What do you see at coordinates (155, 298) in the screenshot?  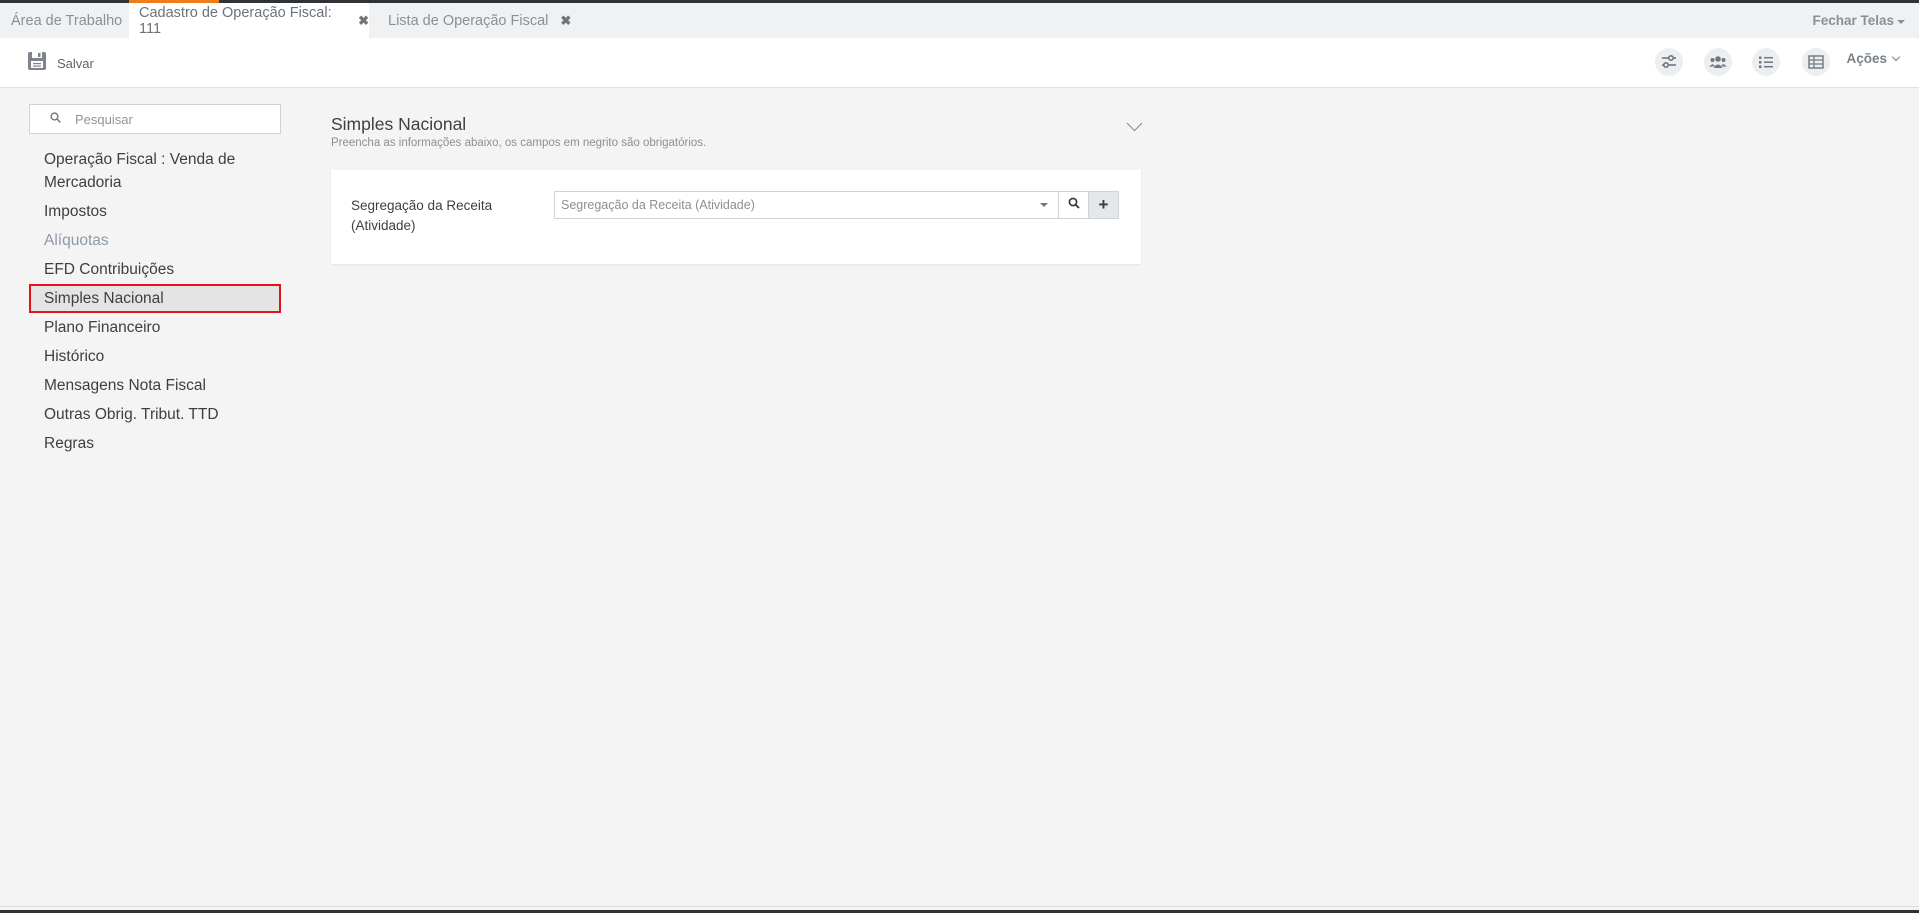 I see `sidebar-item-simples-nacional: Simples Nacional` at bounding box center [155, 298].